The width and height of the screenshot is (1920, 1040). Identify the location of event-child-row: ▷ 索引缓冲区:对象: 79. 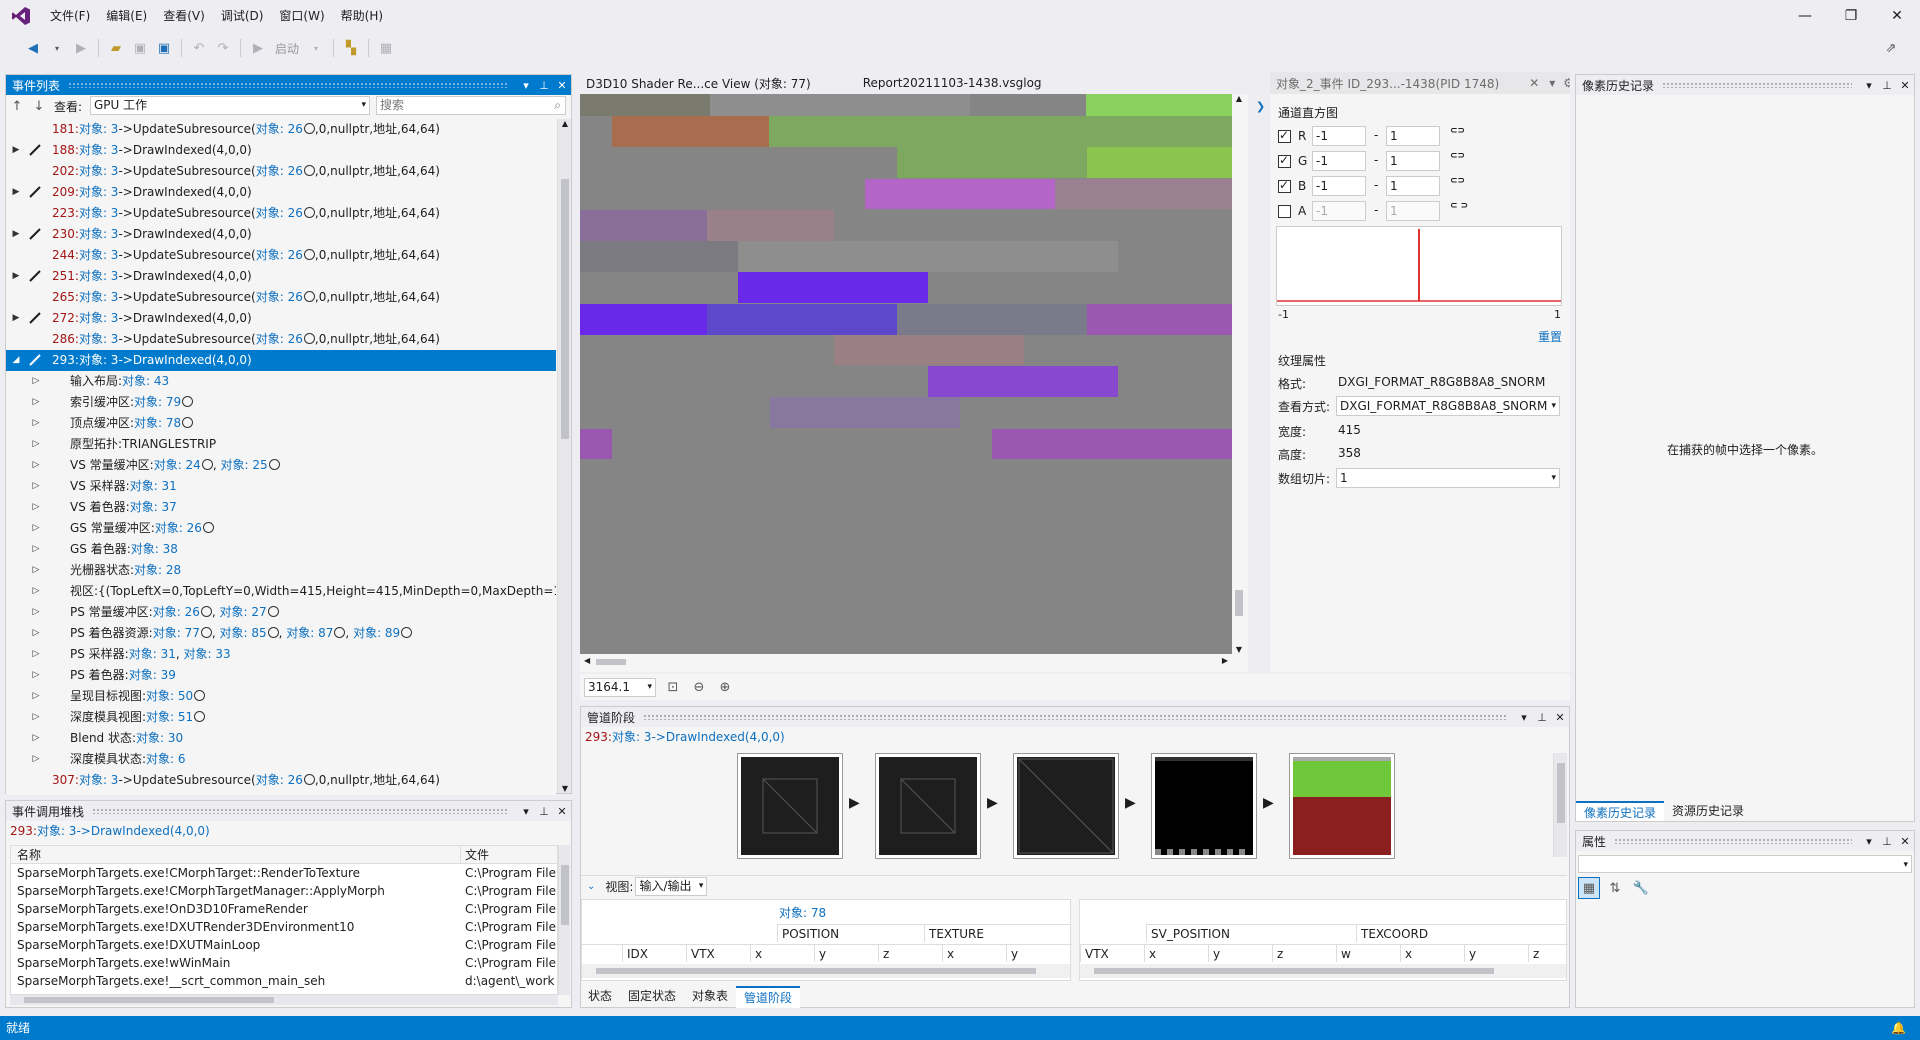
(281, 402).